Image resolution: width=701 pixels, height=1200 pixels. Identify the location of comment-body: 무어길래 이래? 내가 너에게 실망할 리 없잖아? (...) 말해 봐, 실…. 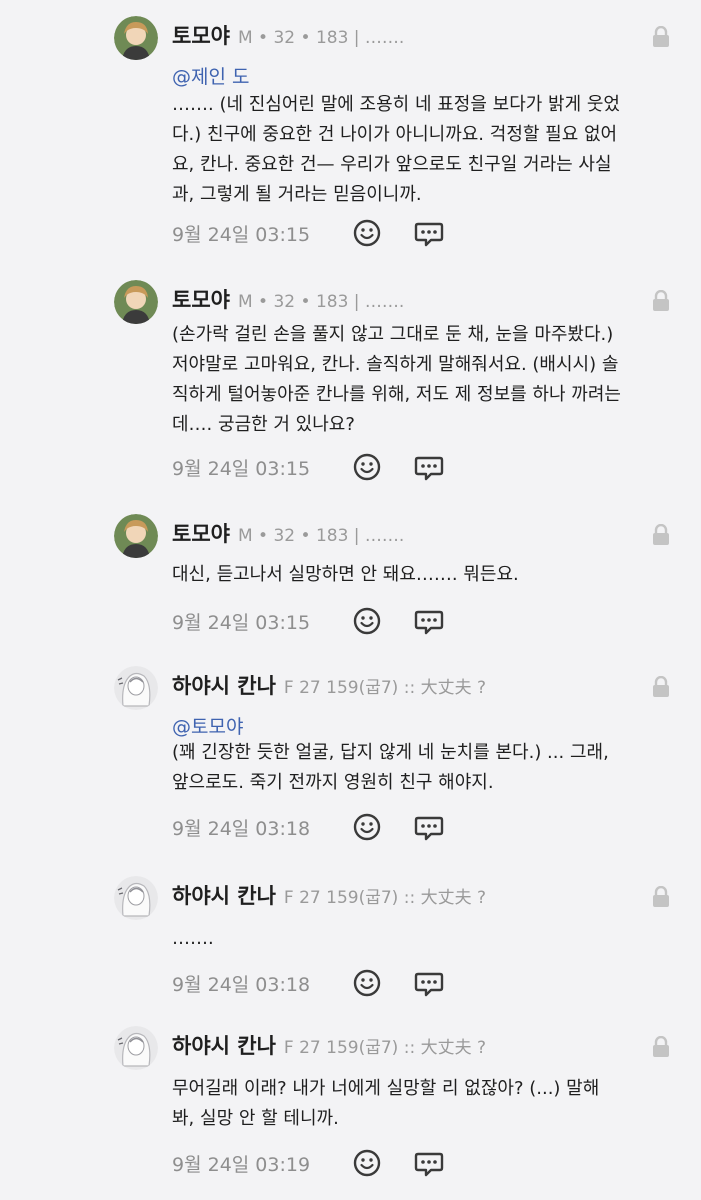
(422, 1104).